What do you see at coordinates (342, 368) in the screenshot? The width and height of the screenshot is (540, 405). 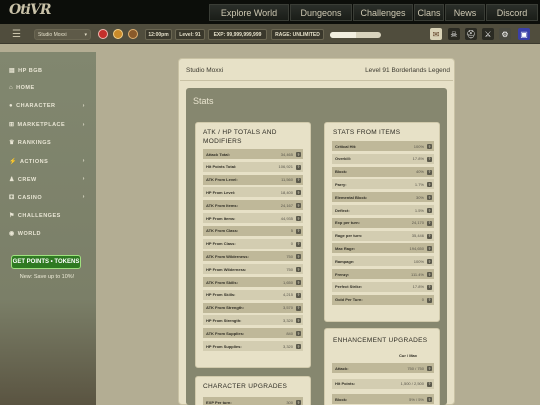 I see `stat-label: Attack:` at bounding box center [342, 368].